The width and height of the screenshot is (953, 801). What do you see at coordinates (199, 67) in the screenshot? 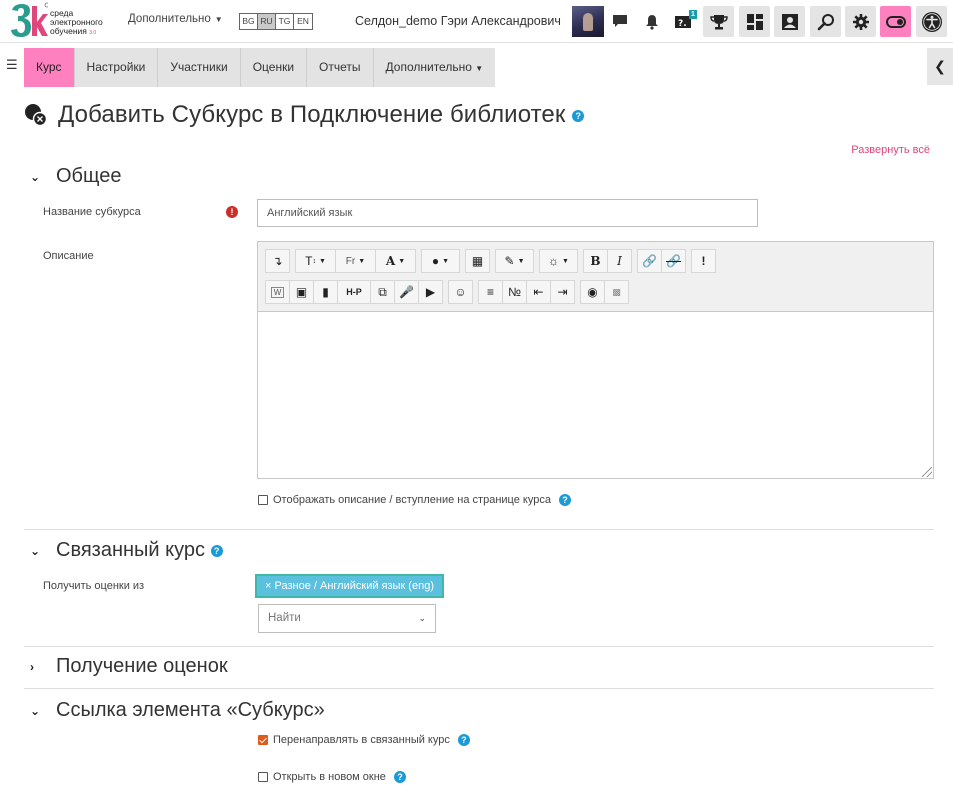
I see `tab-participants: Участники` at bounding box center [199, 67].